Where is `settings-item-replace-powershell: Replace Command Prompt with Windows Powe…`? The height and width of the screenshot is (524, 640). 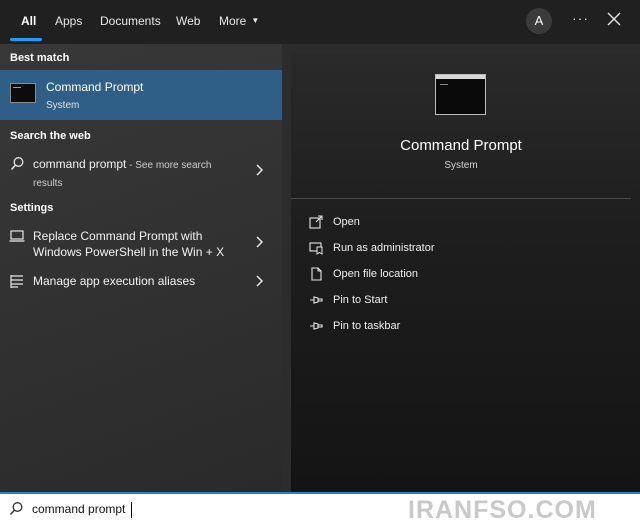
settings-item-replace-powershell: Replace Command Prompt with Windows Powe… is located at coordinates (141, 244).